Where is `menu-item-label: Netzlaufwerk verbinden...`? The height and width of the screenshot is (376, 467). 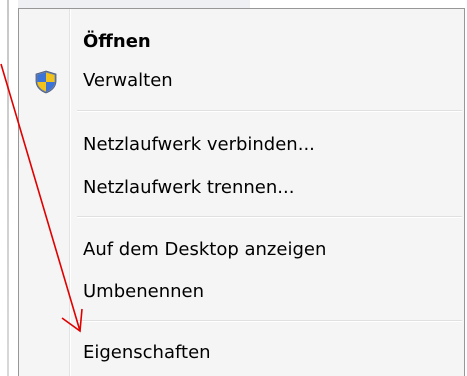 menu-item-label: Netzlaufwerk verbinden... is located at coordinates (199, 144).